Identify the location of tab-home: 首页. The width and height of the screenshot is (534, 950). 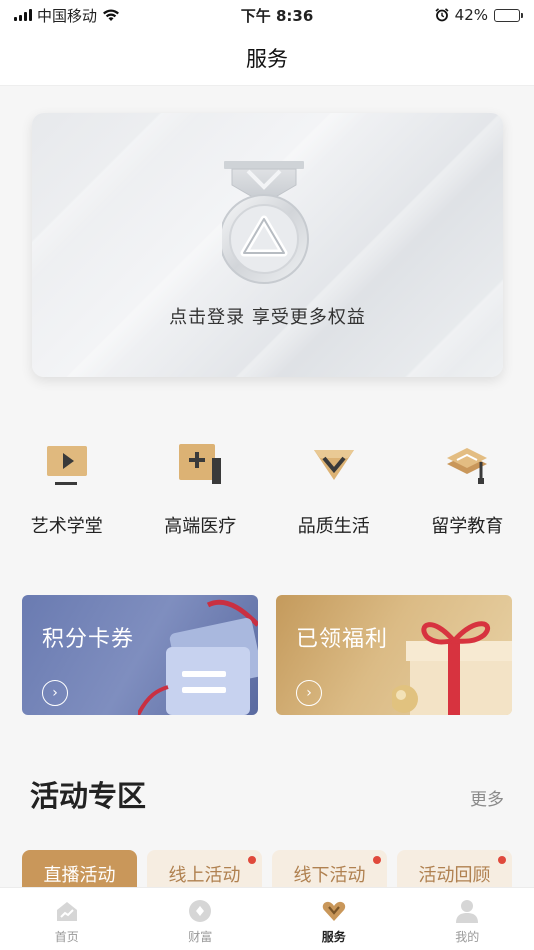
(67, 919).